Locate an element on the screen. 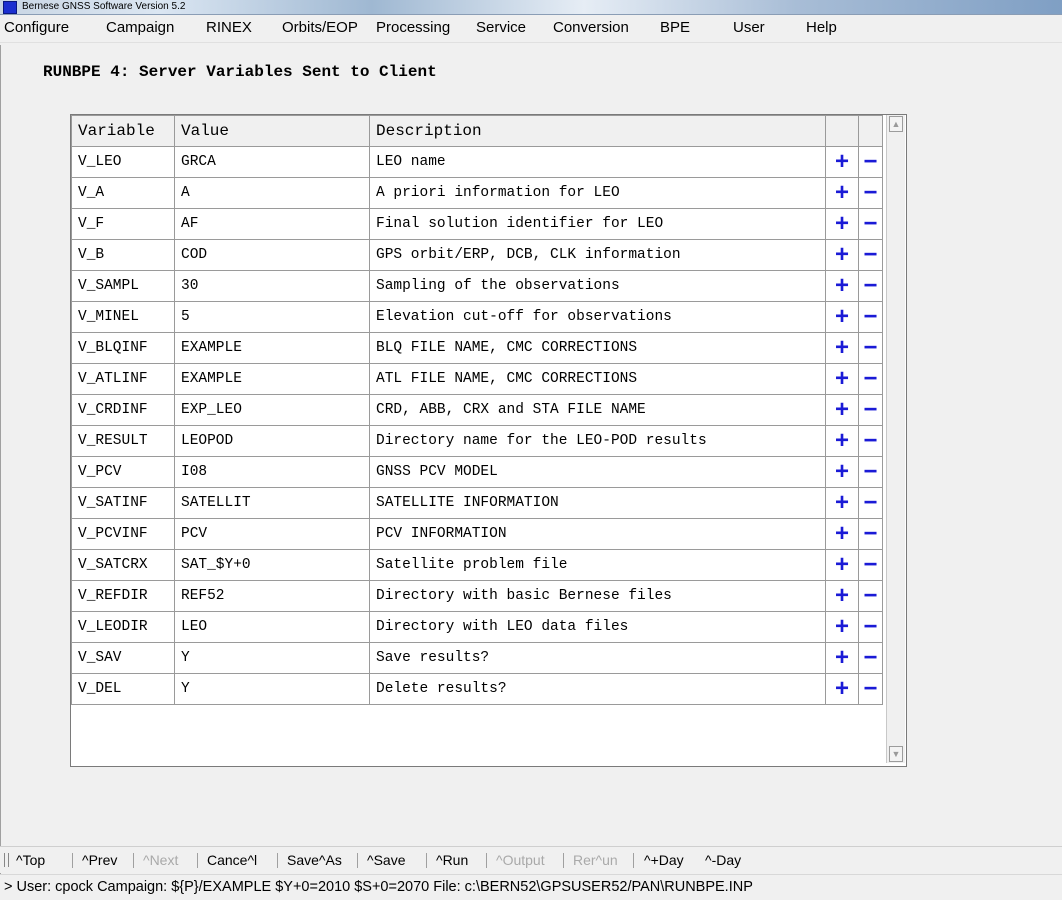 This screenshot has height=900, width=1062. variable-cell: V_ATLINF is located at coordinates (123, 379).